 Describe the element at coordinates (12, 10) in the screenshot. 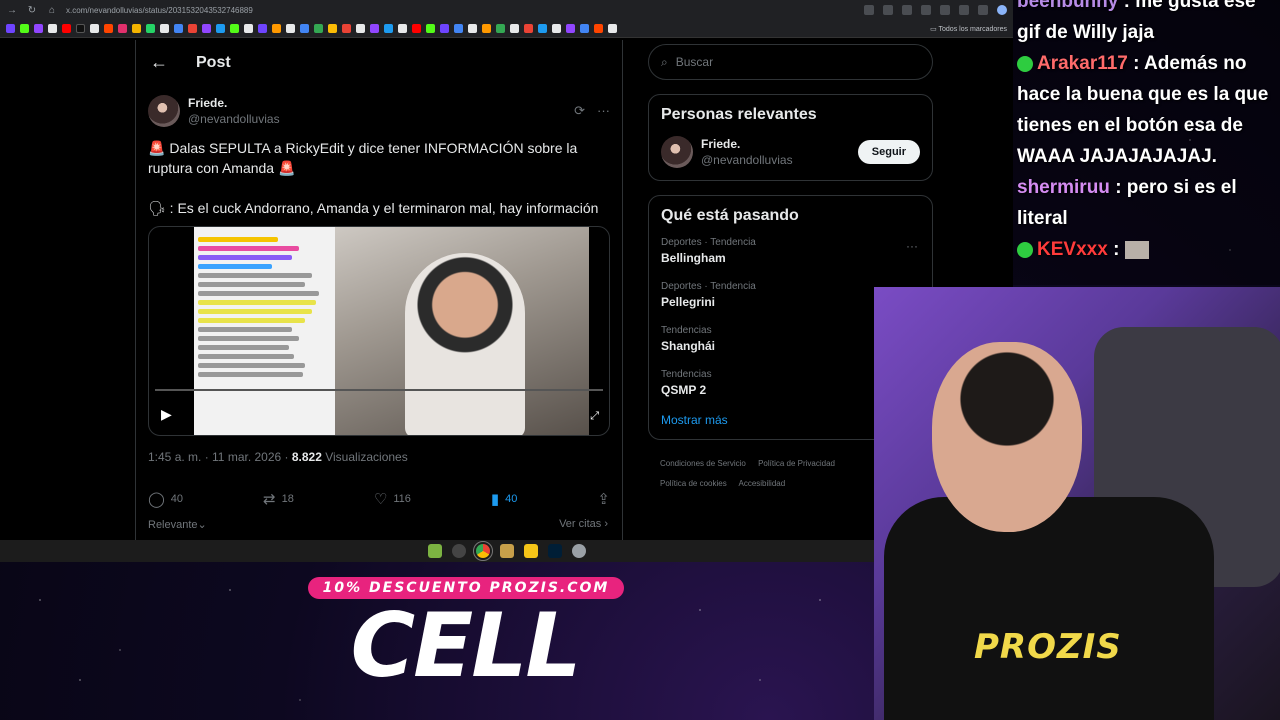

I see `forward-icon: →` at that location.